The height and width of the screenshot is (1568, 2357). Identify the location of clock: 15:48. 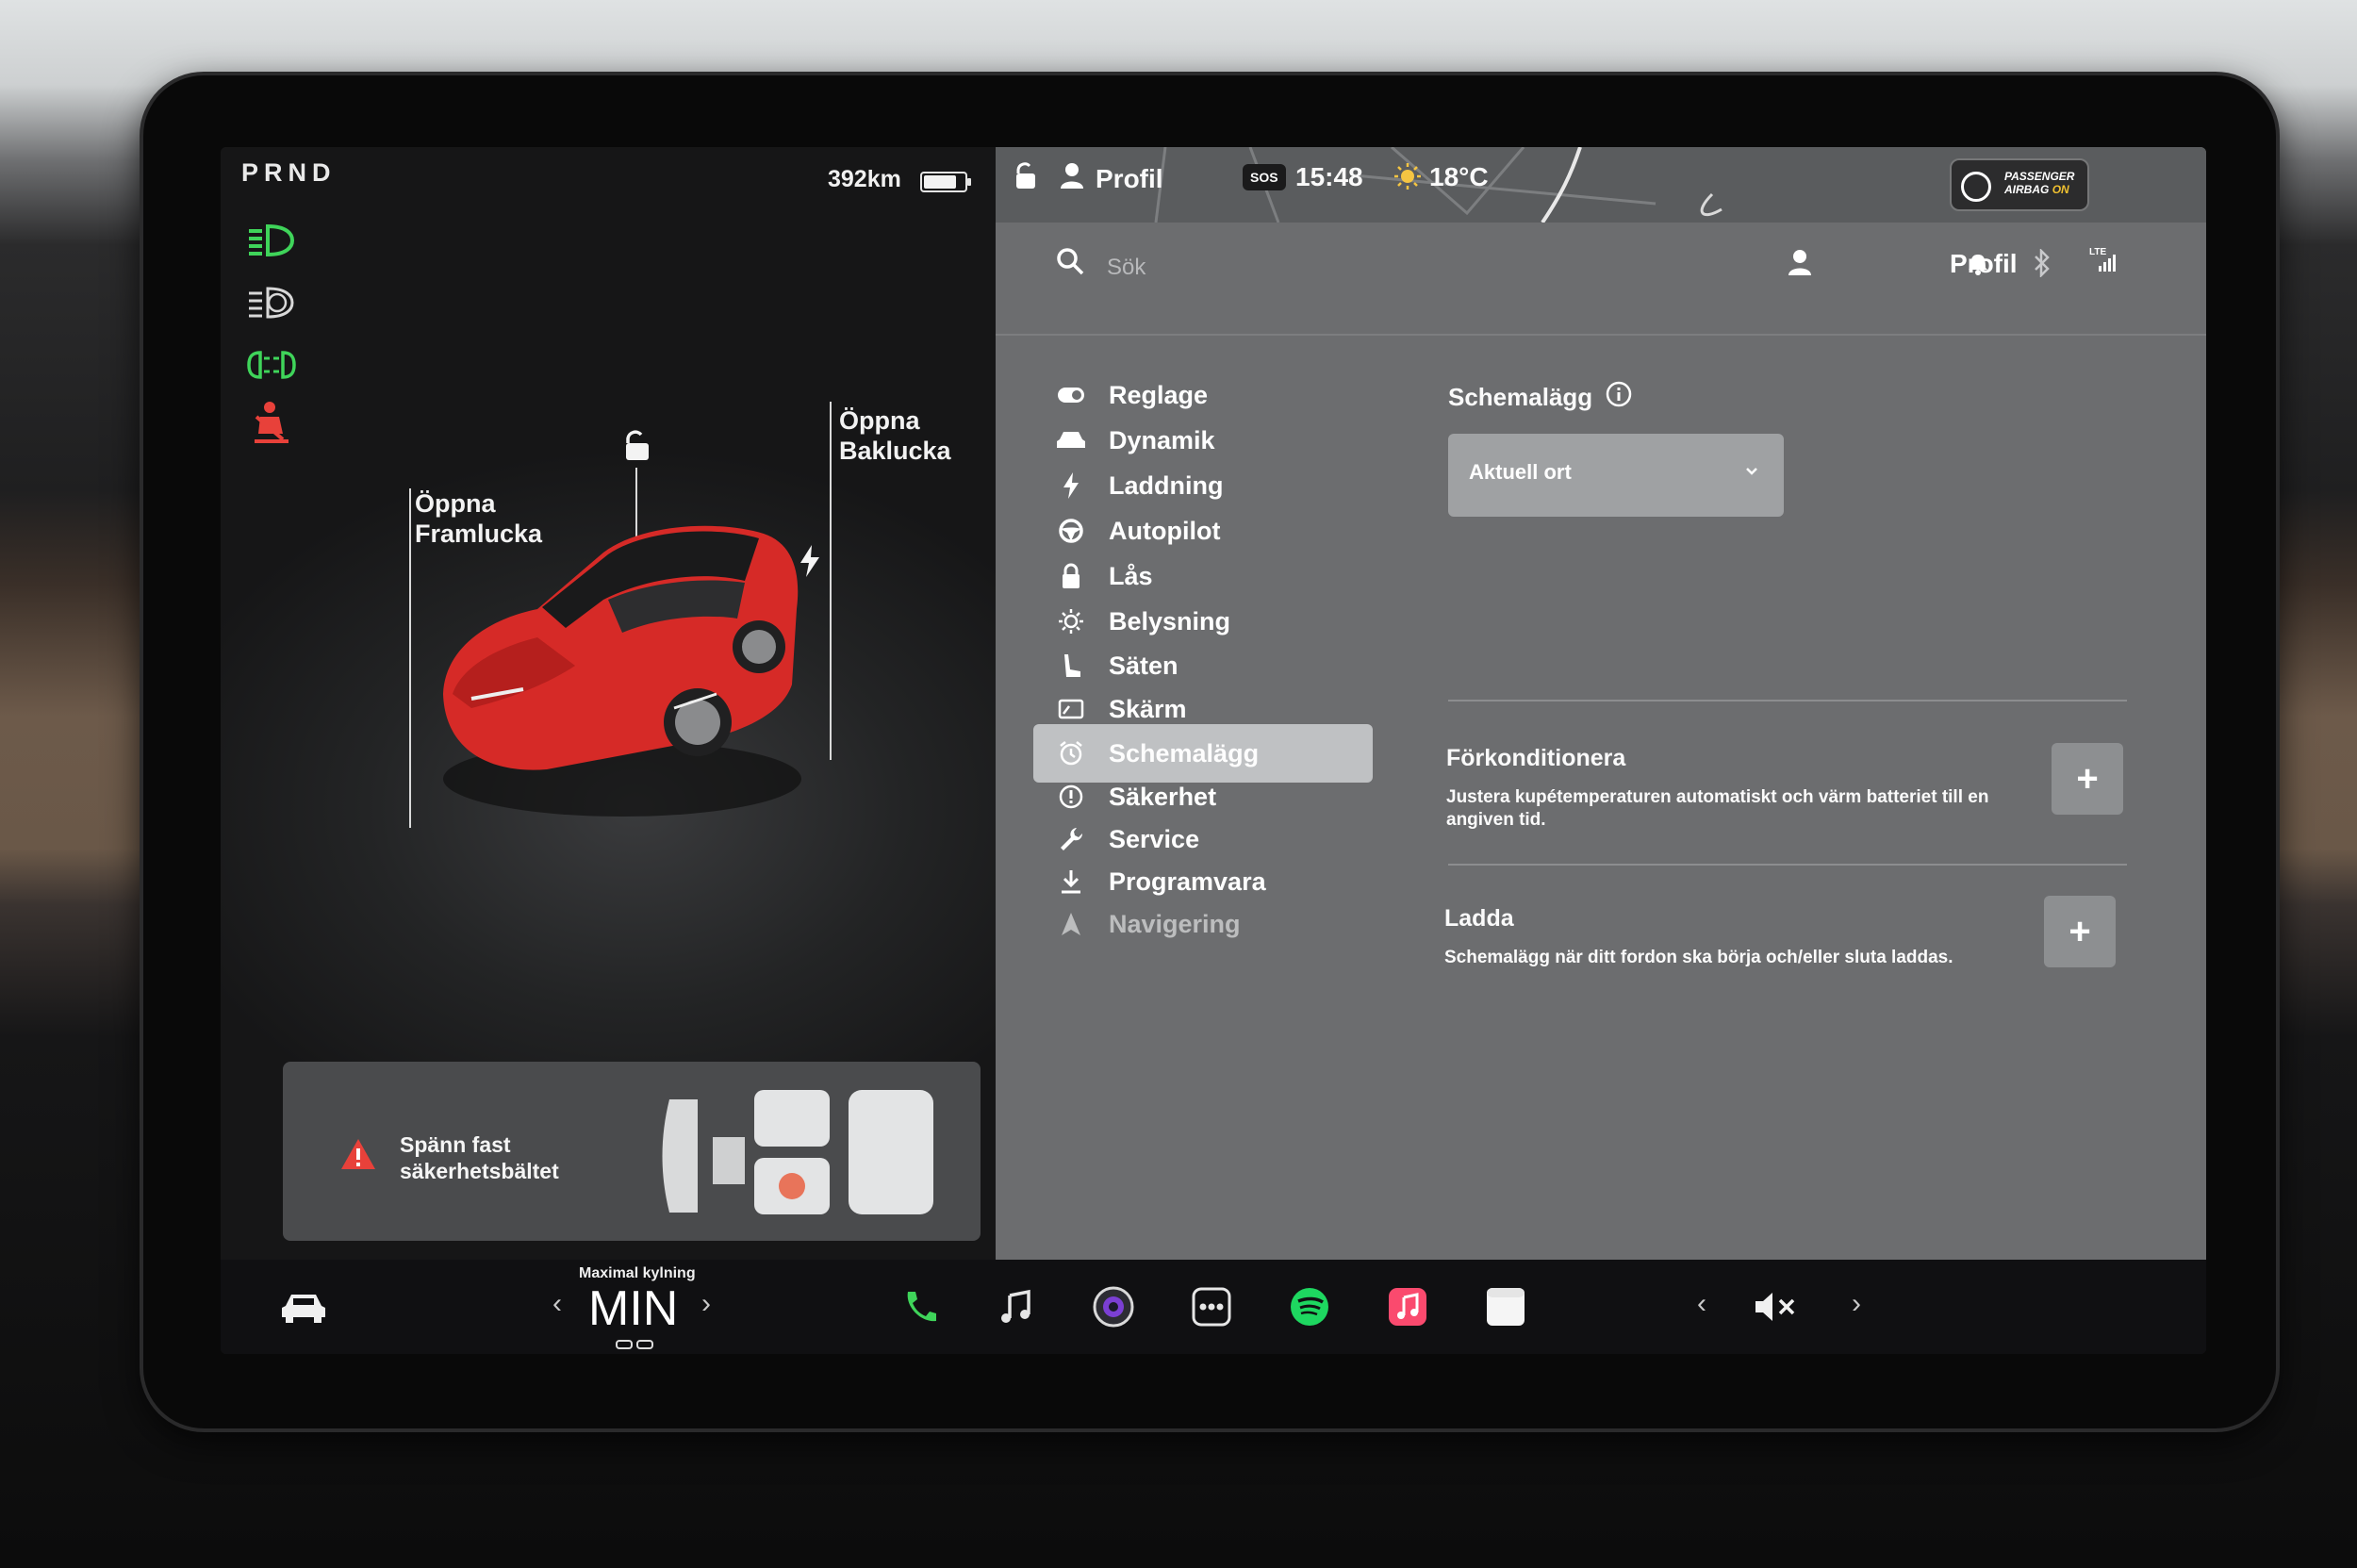
(1329, 177).